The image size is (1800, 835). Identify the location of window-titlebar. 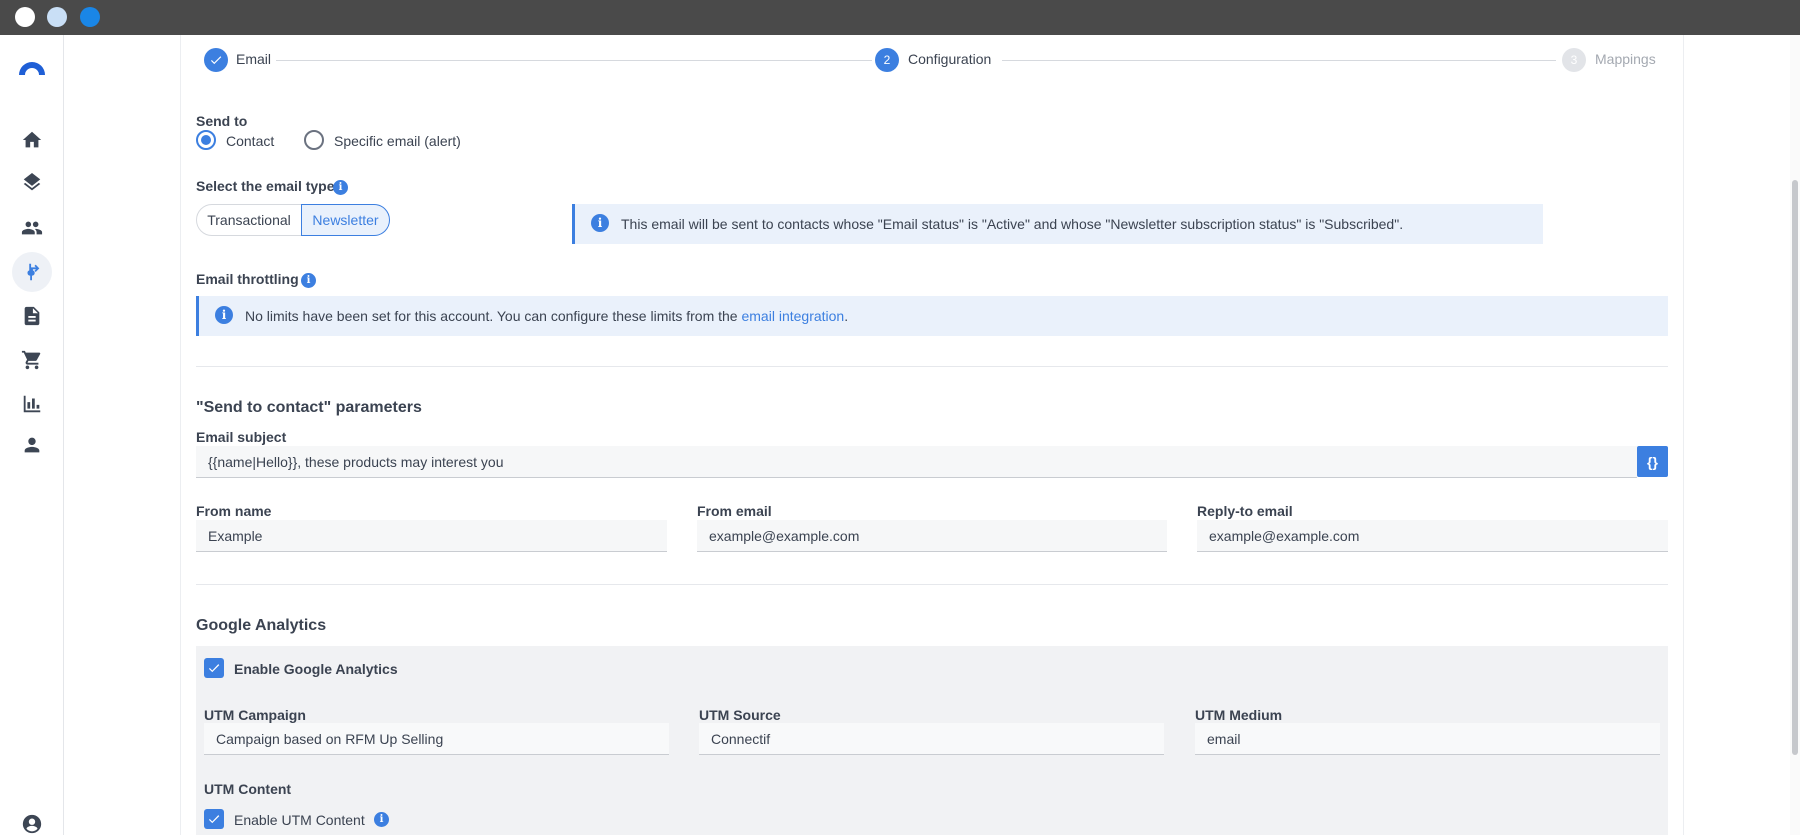
(900, 17).